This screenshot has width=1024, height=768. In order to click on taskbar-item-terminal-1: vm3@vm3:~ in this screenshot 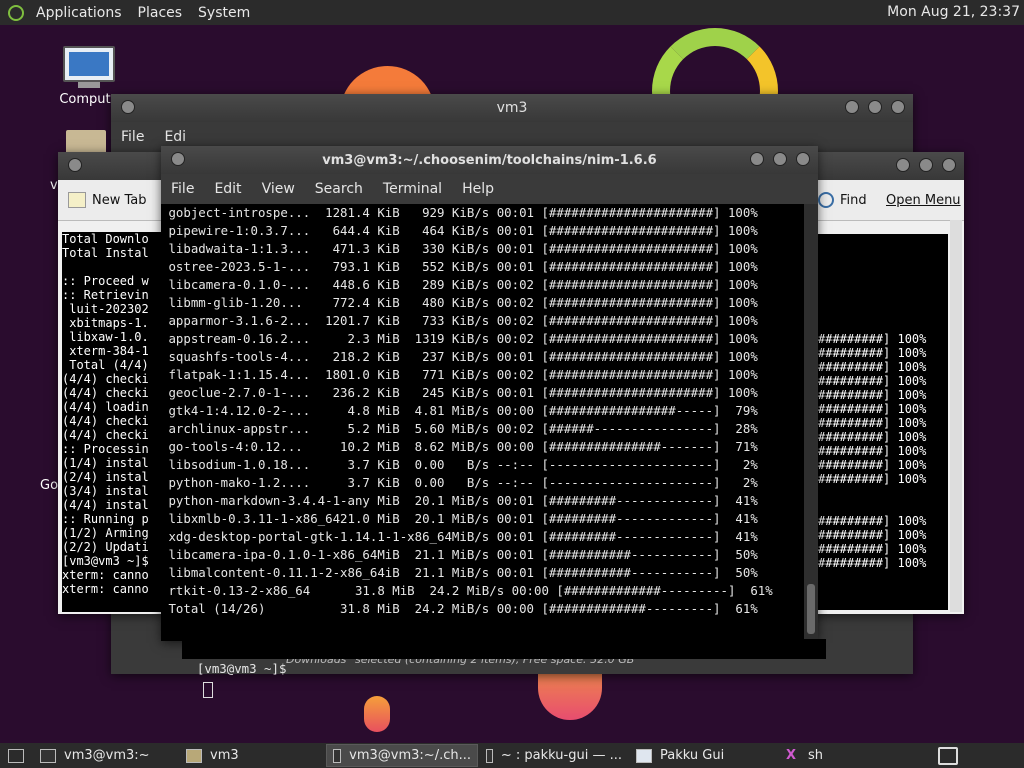, I will do `click(106, 755)`.